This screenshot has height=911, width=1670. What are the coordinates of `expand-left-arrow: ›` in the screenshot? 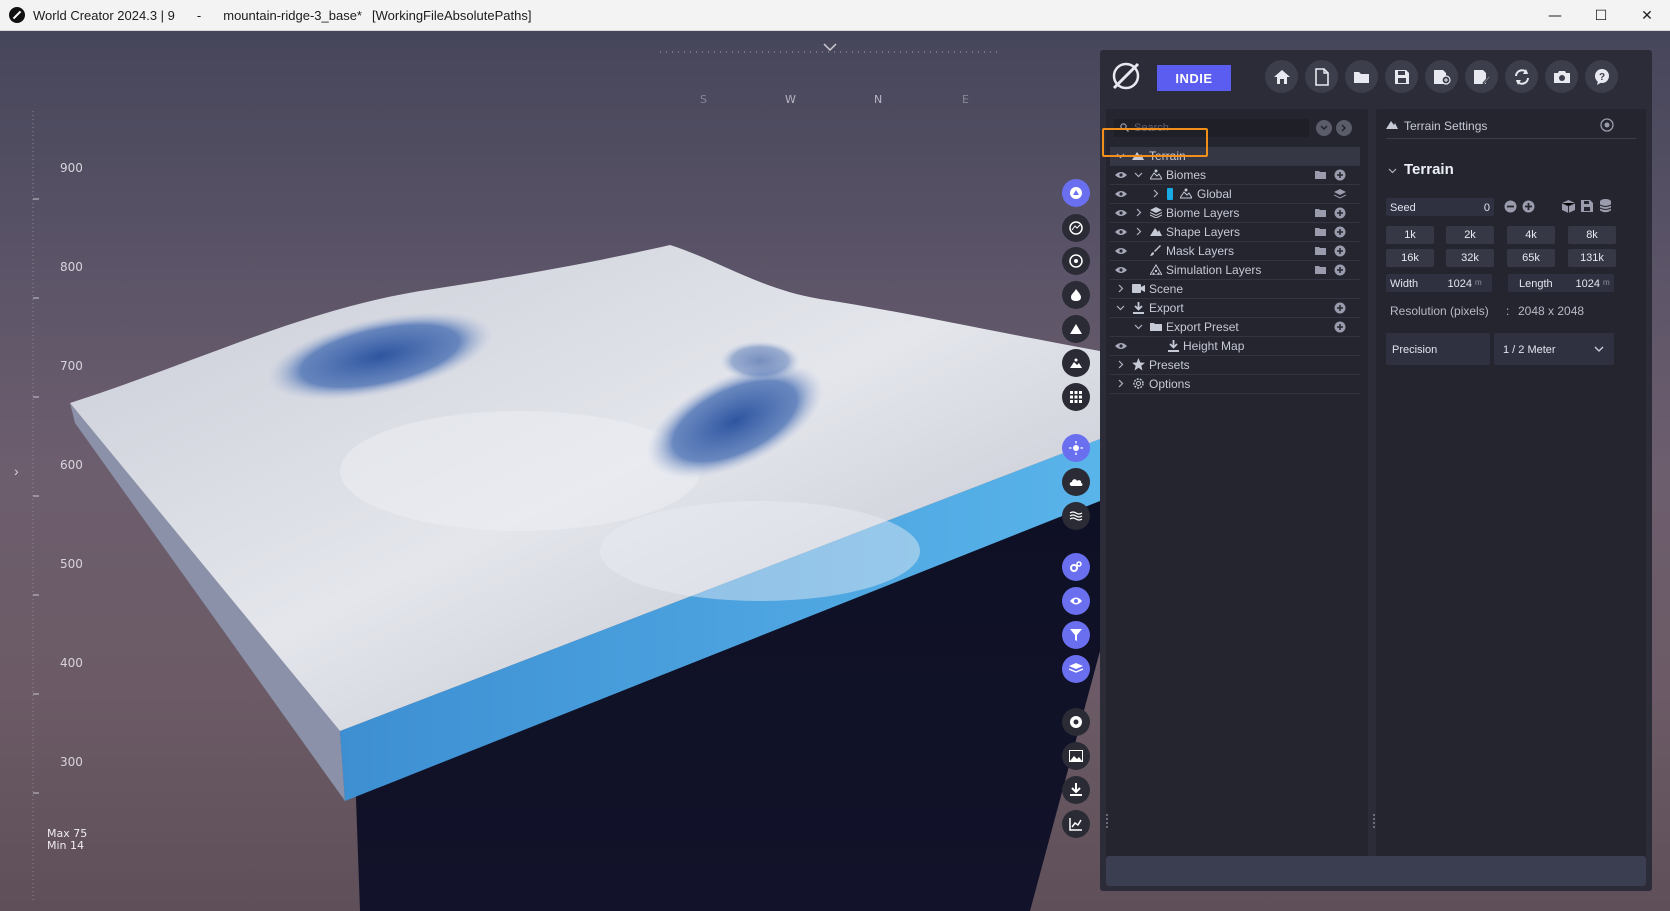 It's located at (16, 471).